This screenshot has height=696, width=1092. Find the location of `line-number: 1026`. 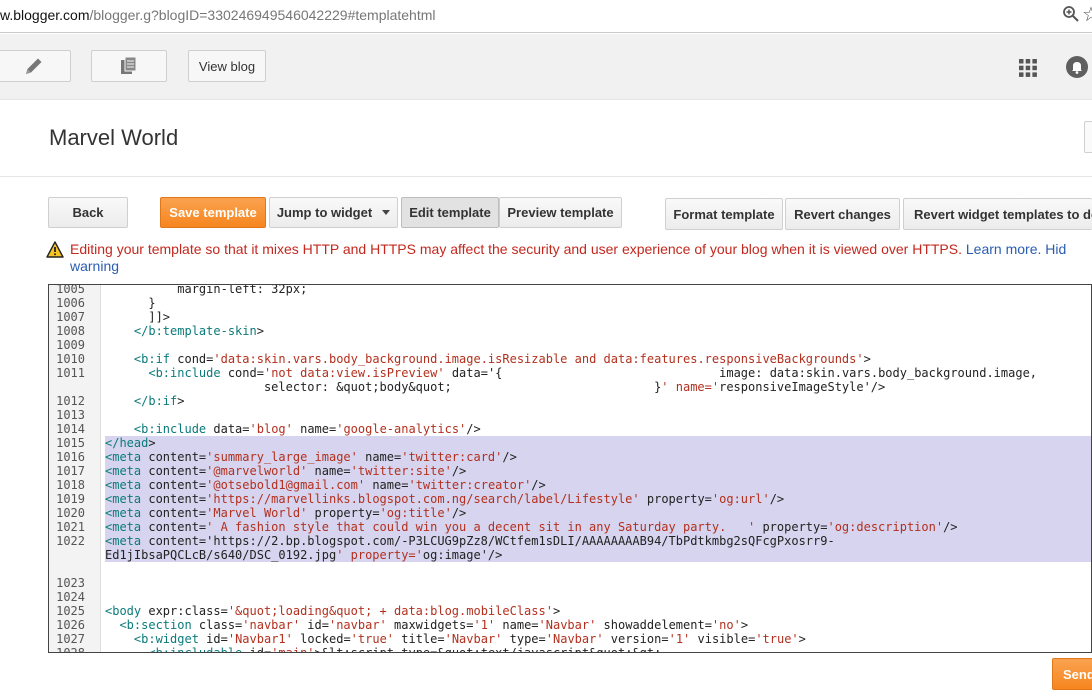

line-number: 1026 is located at coordinates (70, 625).